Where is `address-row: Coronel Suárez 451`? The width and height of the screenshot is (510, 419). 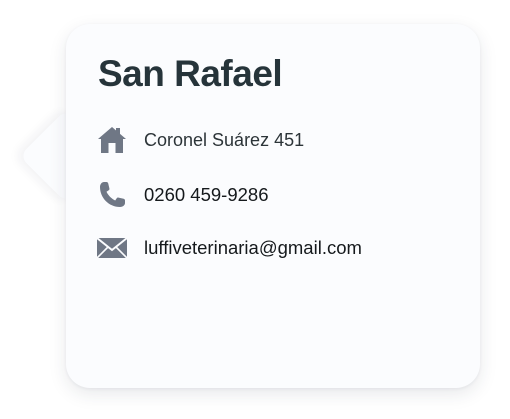
address-row: Coronel Suárez 451 is located at coordinates (200, 140).